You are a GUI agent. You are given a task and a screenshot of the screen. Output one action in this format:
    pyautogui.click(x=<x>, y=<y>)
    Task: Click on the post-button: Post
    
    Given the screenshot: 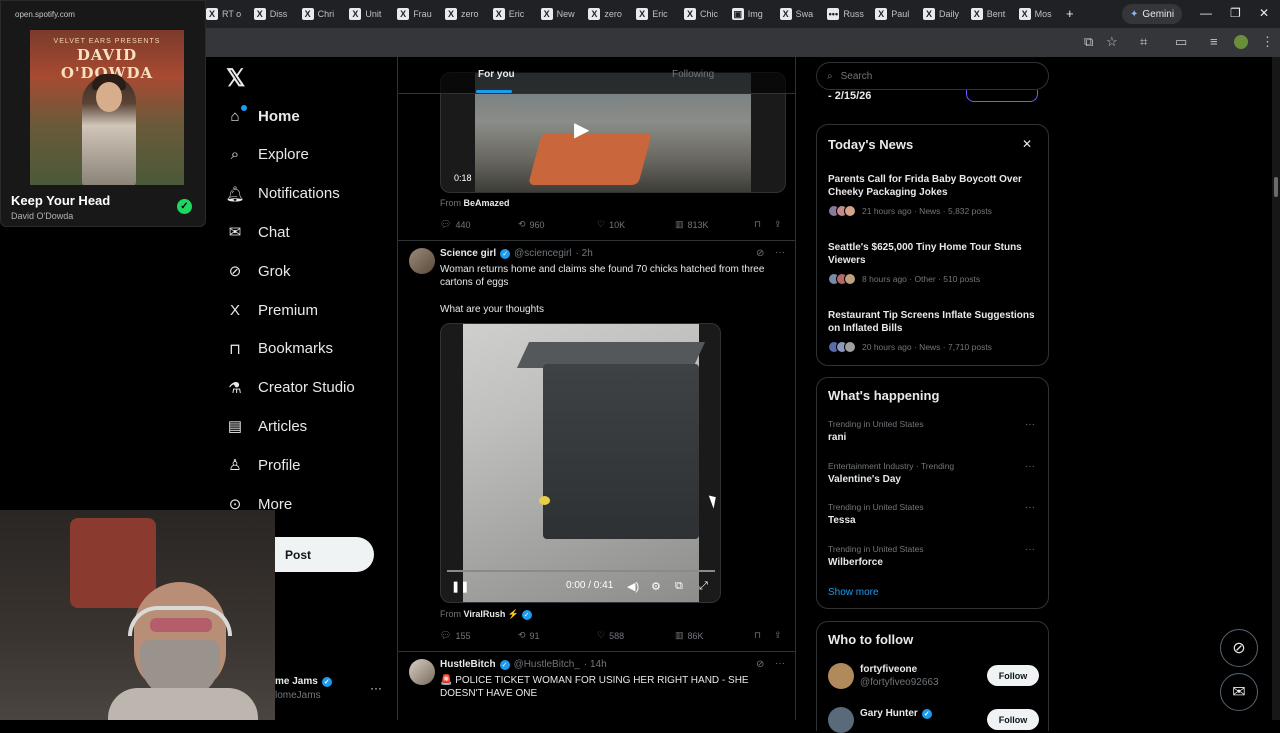 What is the action you would take?
    pyautogui.click(x=324, y=554)
    